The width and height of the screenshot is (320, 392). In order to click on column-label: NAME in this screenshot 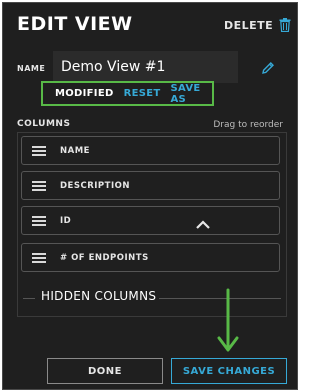, I will do `click(75, 150)`.